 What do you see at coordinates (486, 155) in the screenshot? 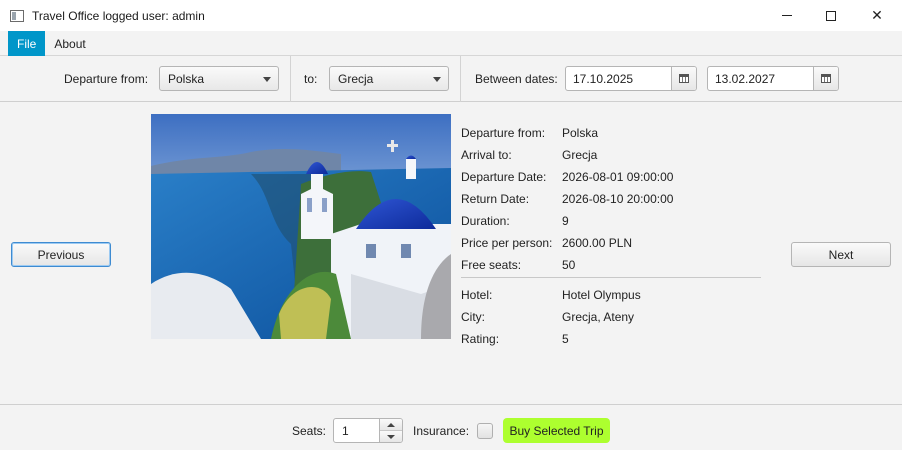
I see `detail-label: Arrival to:` at bounding box center [486, 155].